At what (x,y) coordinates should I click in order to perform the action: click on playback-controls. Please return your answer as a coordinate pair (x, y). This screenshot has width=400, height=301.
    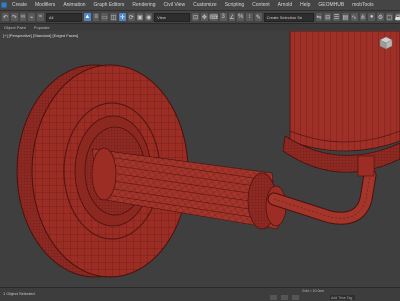
    Looking at the image, I should click on (284, 297).